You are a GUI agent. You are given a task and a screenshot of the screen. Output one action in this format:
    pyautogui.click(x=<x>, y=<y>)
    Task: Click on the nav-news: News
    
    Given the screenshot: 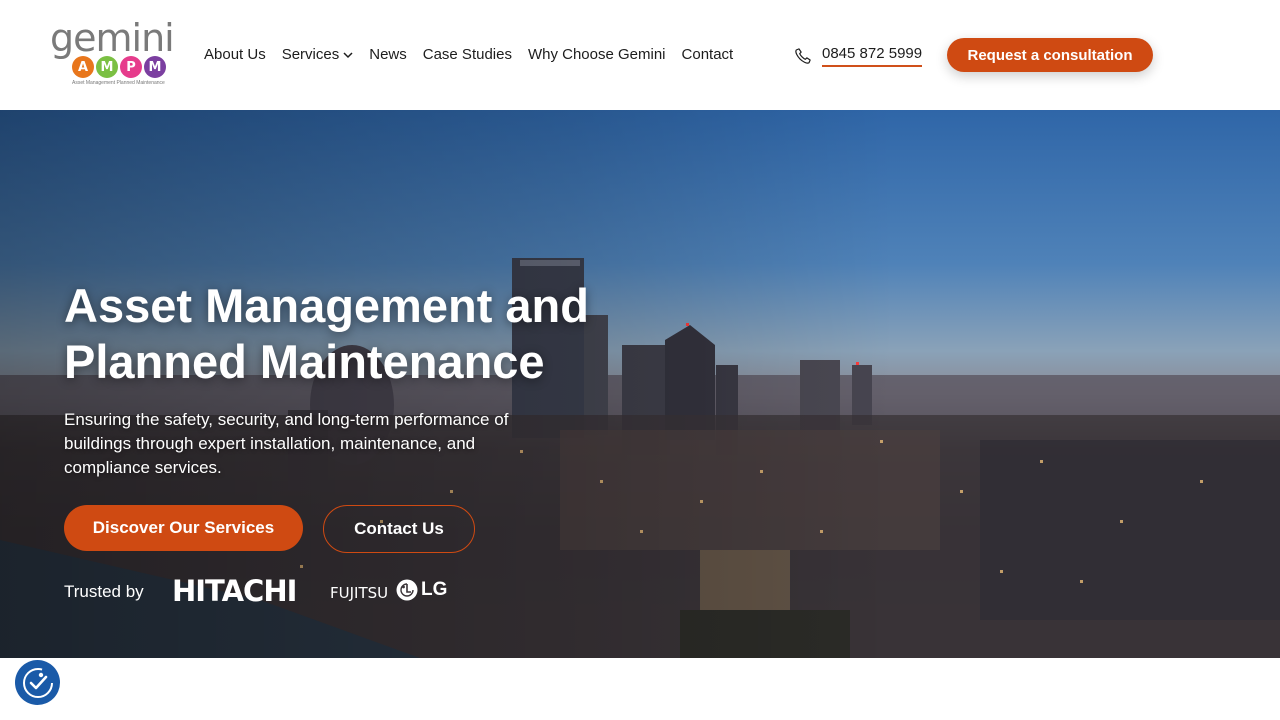 What is the action you would take?
    pyautogui.click(x=388, y=55)
    